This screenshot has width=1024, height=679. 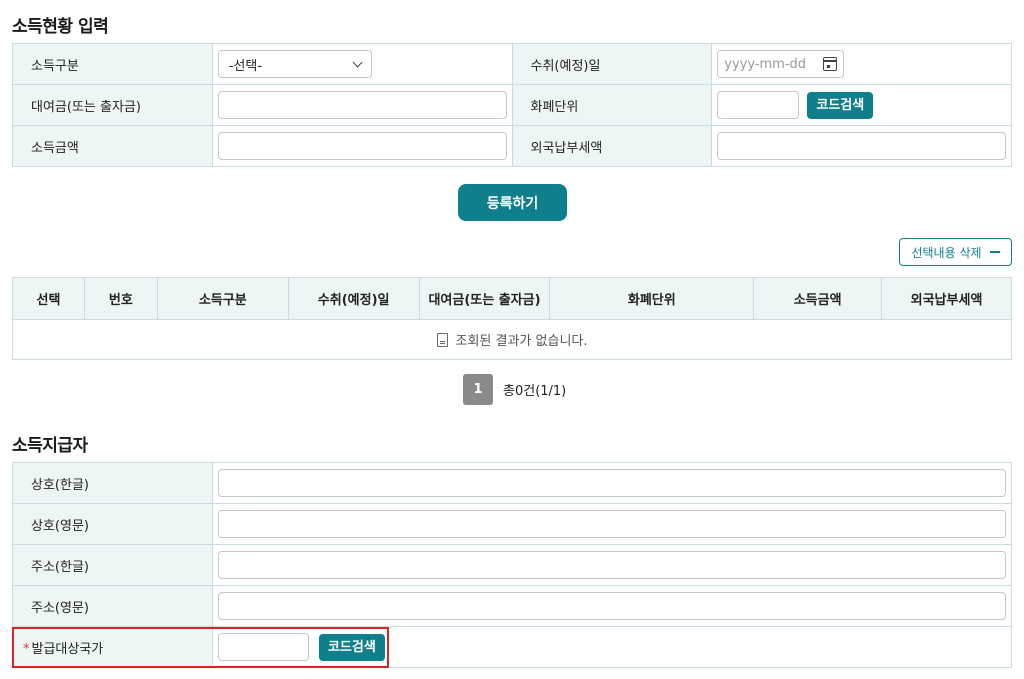 I want to click on currency-label: 화폐단위, so click(x=612, y=105).